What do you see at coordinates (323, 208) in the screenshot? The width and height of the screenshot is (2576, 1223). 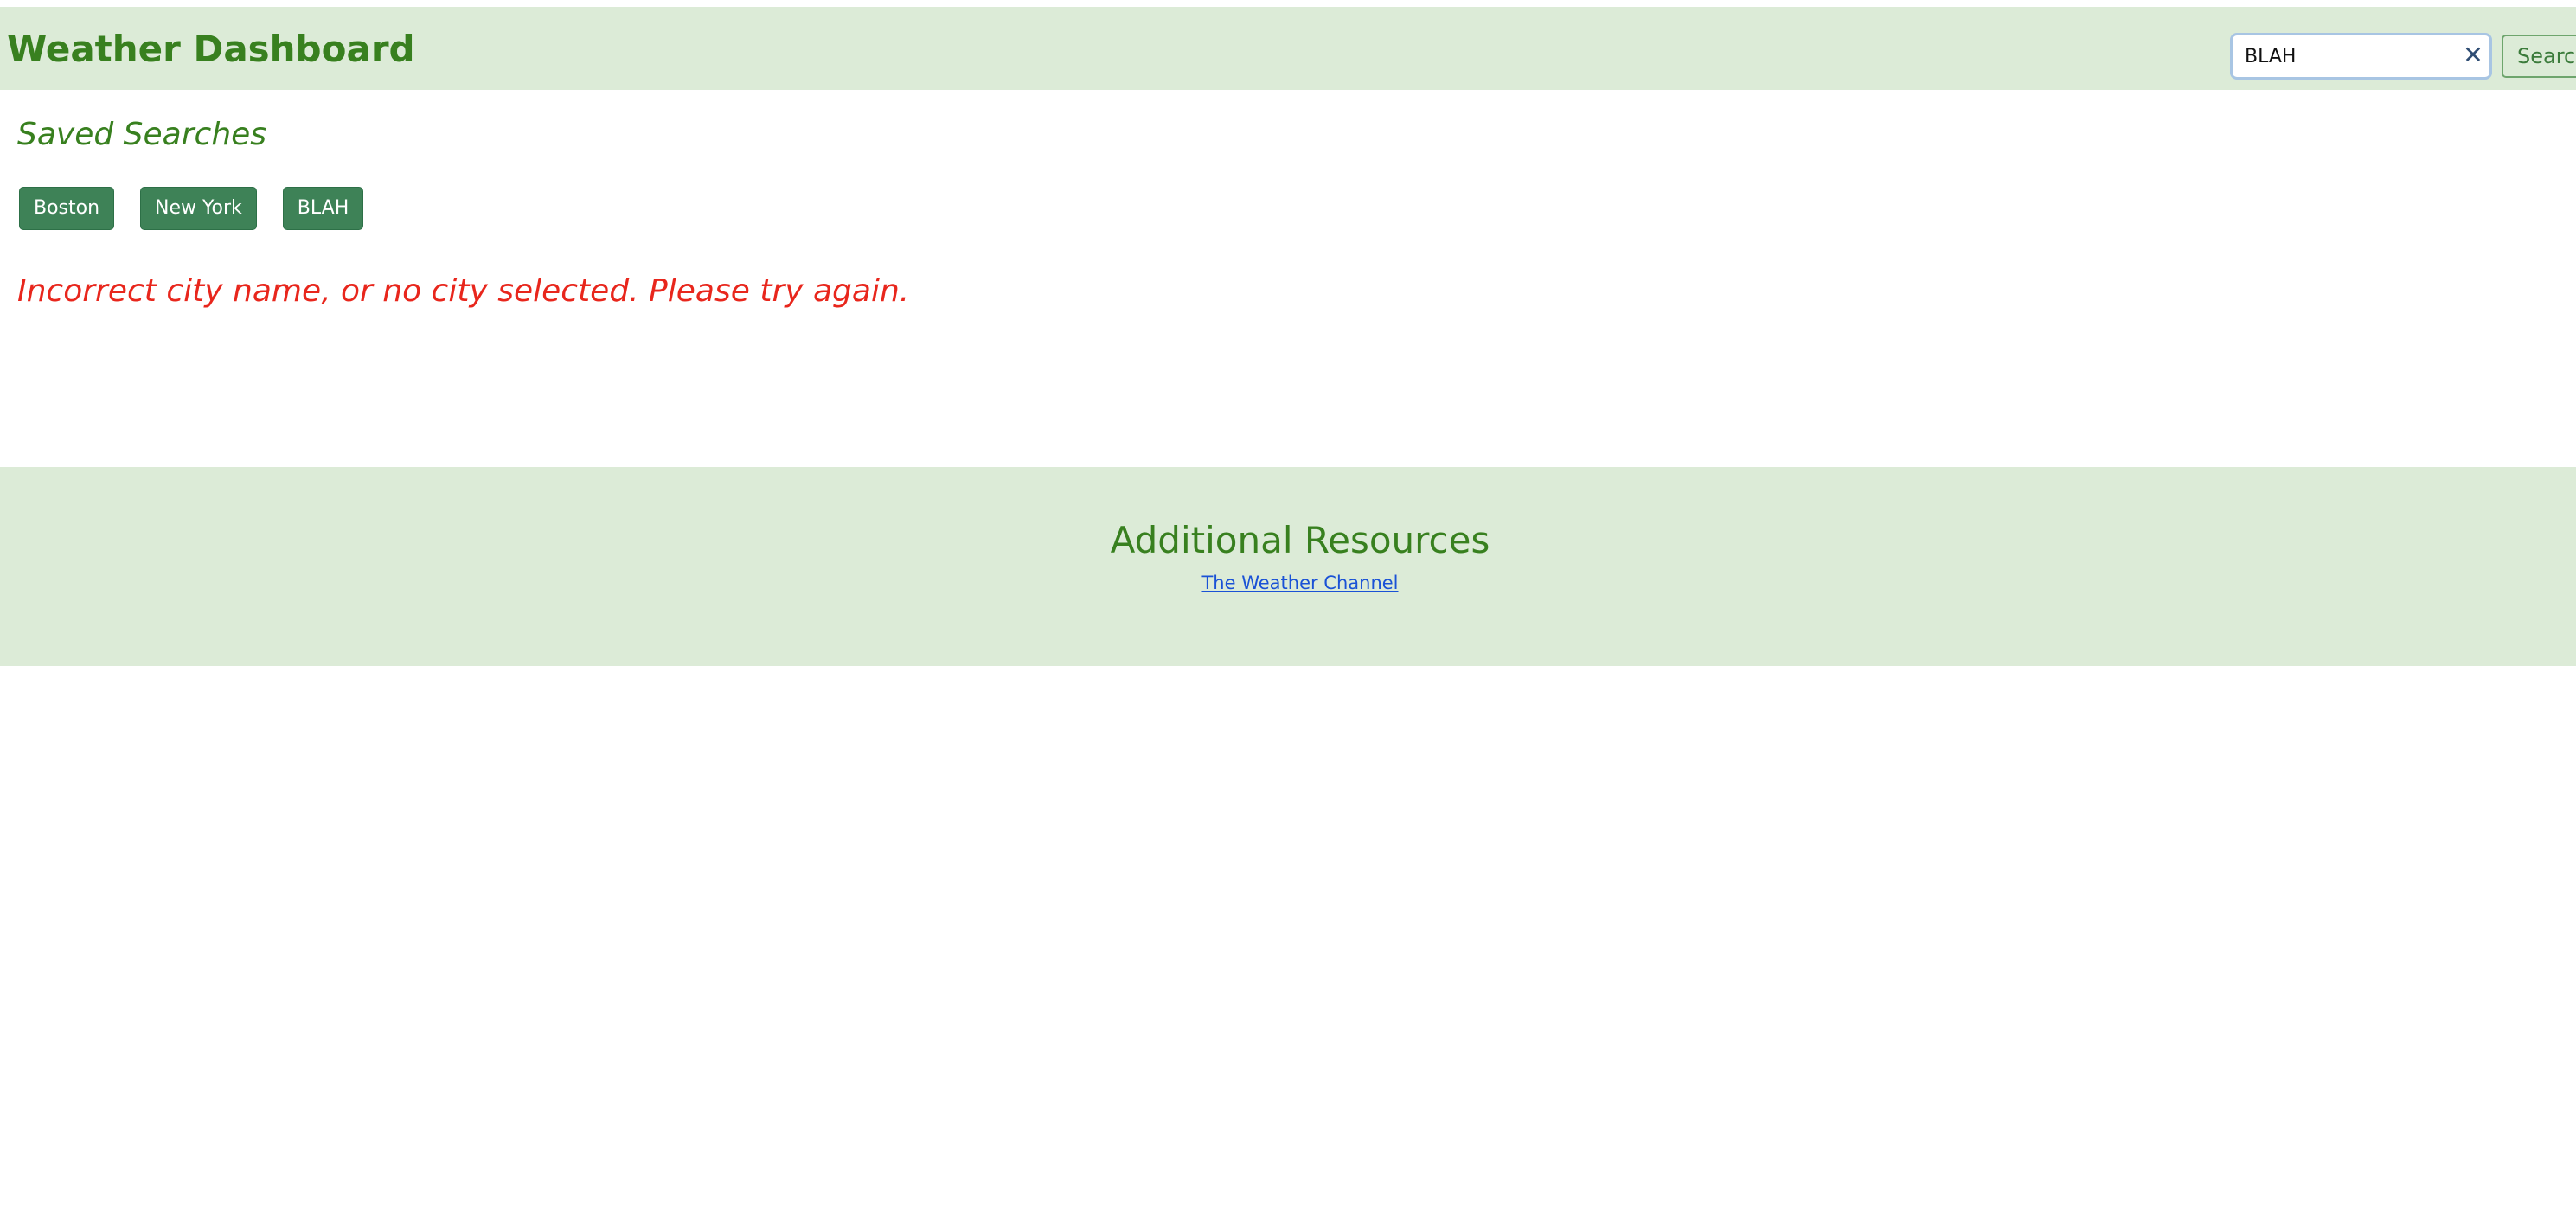 I see `saved-search-blah: BLAH` at bounding box center [323, 208].